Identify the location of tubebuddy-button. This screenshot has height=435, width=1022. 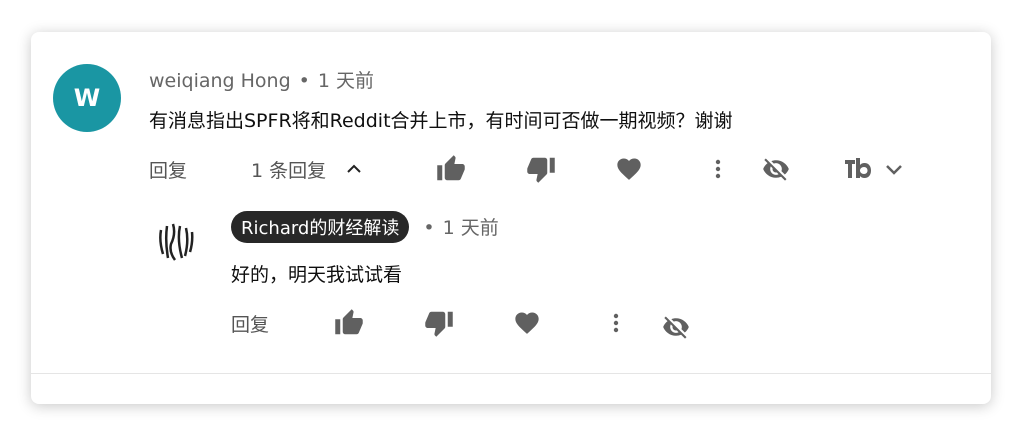
(873, 169).